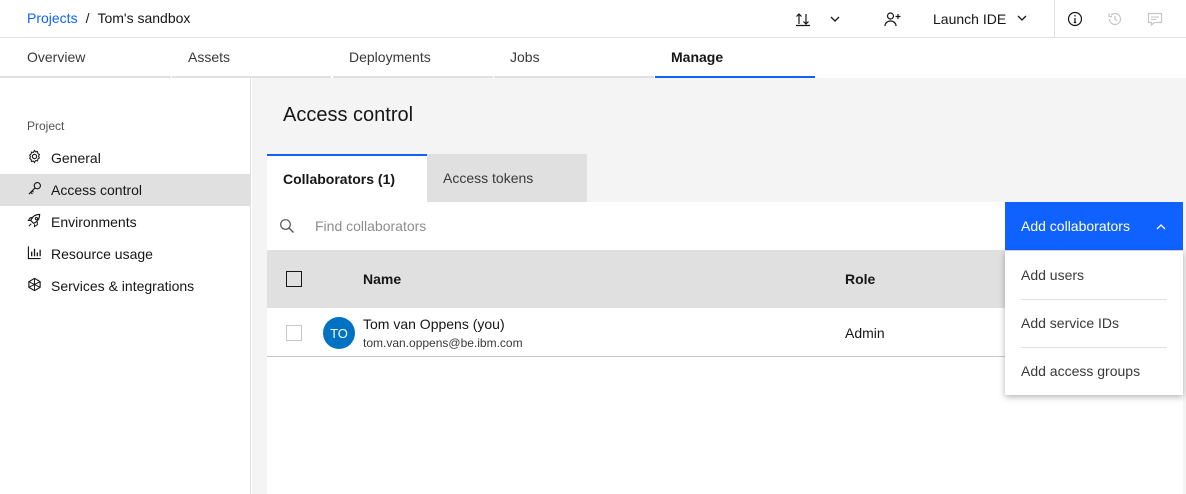  Describe the element at coordinates (85, 58) in the screenshot. I see `tab-overview: Overview` at that location.